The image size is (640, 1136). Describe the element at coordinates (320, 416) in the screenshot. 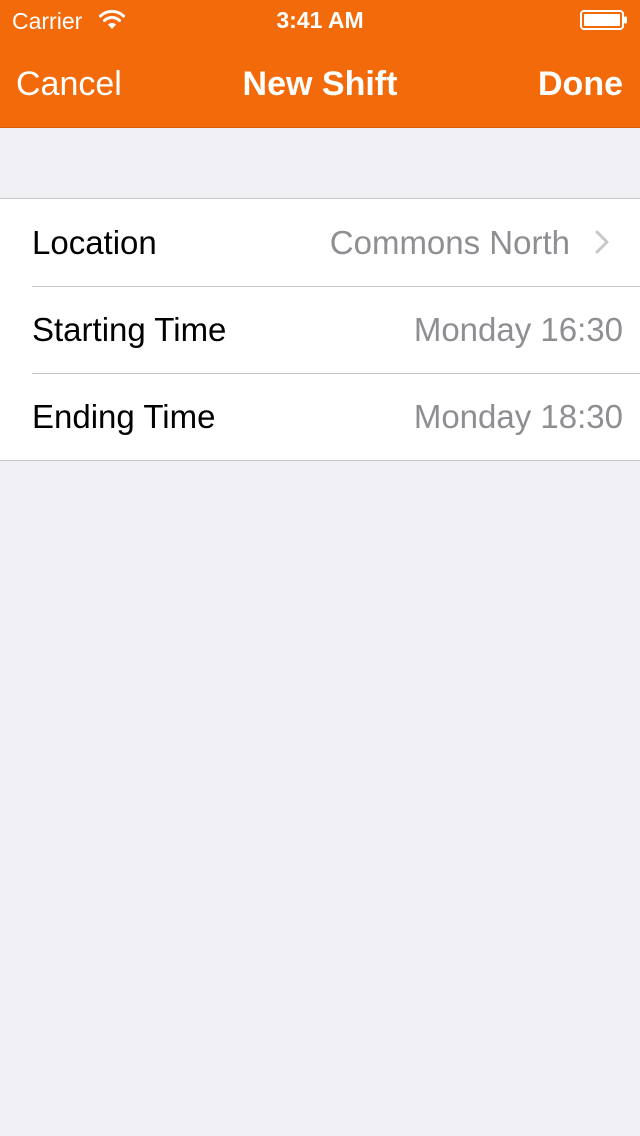

I see `ending-time-row: Ending Time Monday 18:30` at that location.